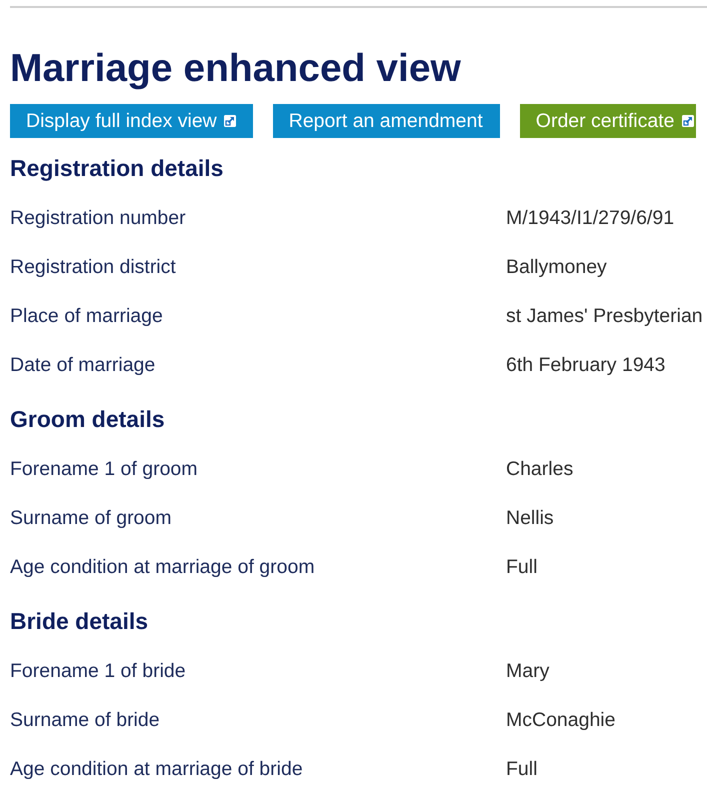 The width and height of the screenshot is (707, 800). Describe the element at coordinates (604, 316) in the screenshot. I see `field-value: st James' Presbyterian` at that location.